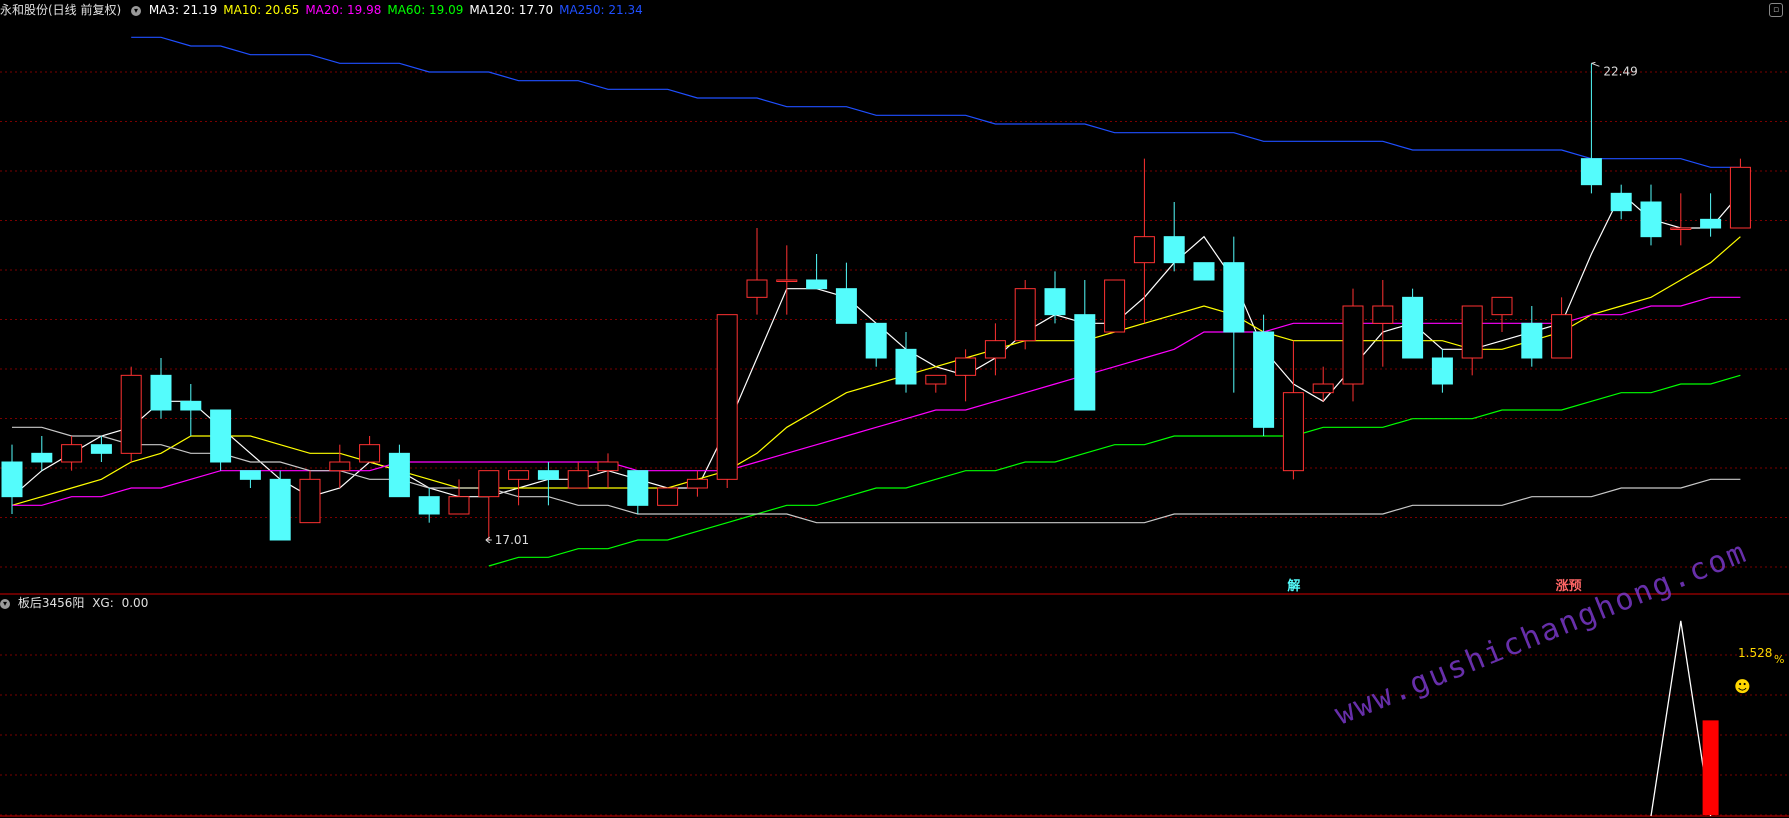  I want to click on xg-label: XG, so click(101, 603).